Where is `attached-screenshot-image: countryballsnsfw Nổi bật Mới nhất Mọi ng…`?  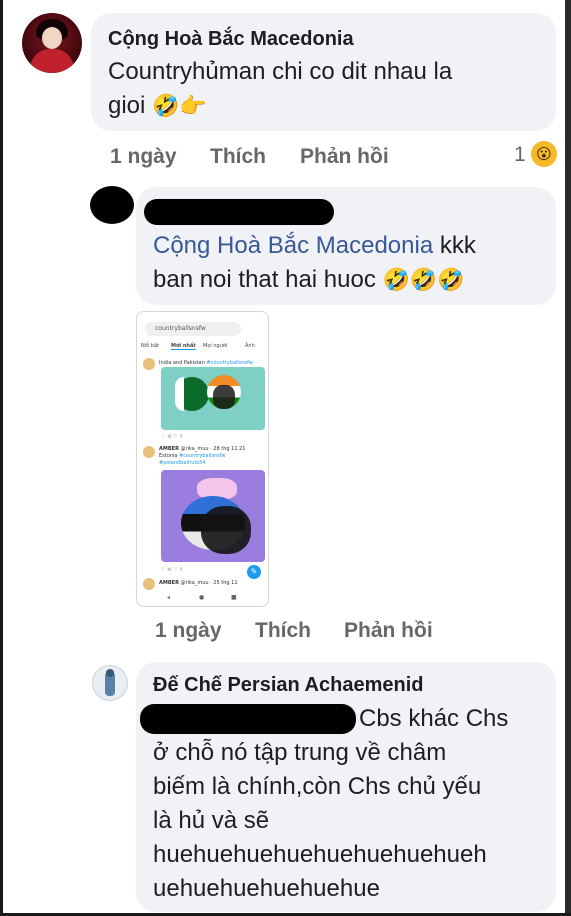
attached-screenshot-image: countryballsnsfw Nổi bật Mới nhất Mọi ng… is located at coordinates (202, 459).